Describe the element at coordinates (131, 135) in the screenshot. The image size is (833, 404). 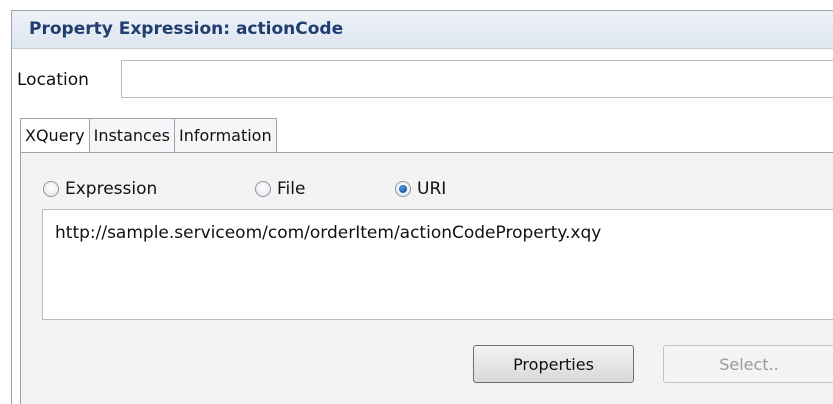
I see `tab-instances: Instances` at that location.